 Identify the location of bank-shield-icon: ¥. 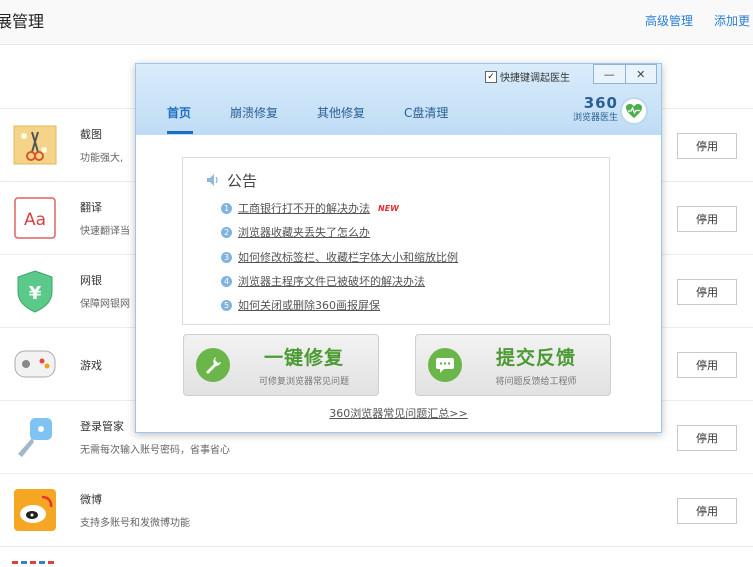
(35, 291).